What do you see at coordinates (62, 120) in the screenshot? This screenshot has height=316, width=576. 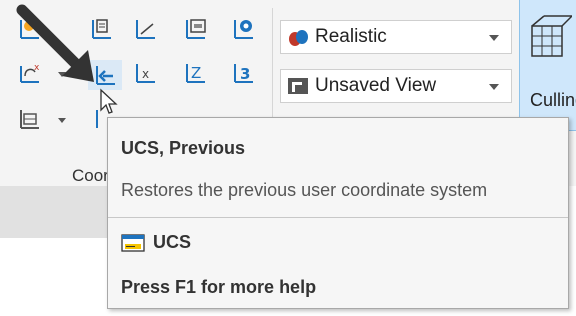 I see `ucs-icon-dropdown` at bounding box center [62, 120].